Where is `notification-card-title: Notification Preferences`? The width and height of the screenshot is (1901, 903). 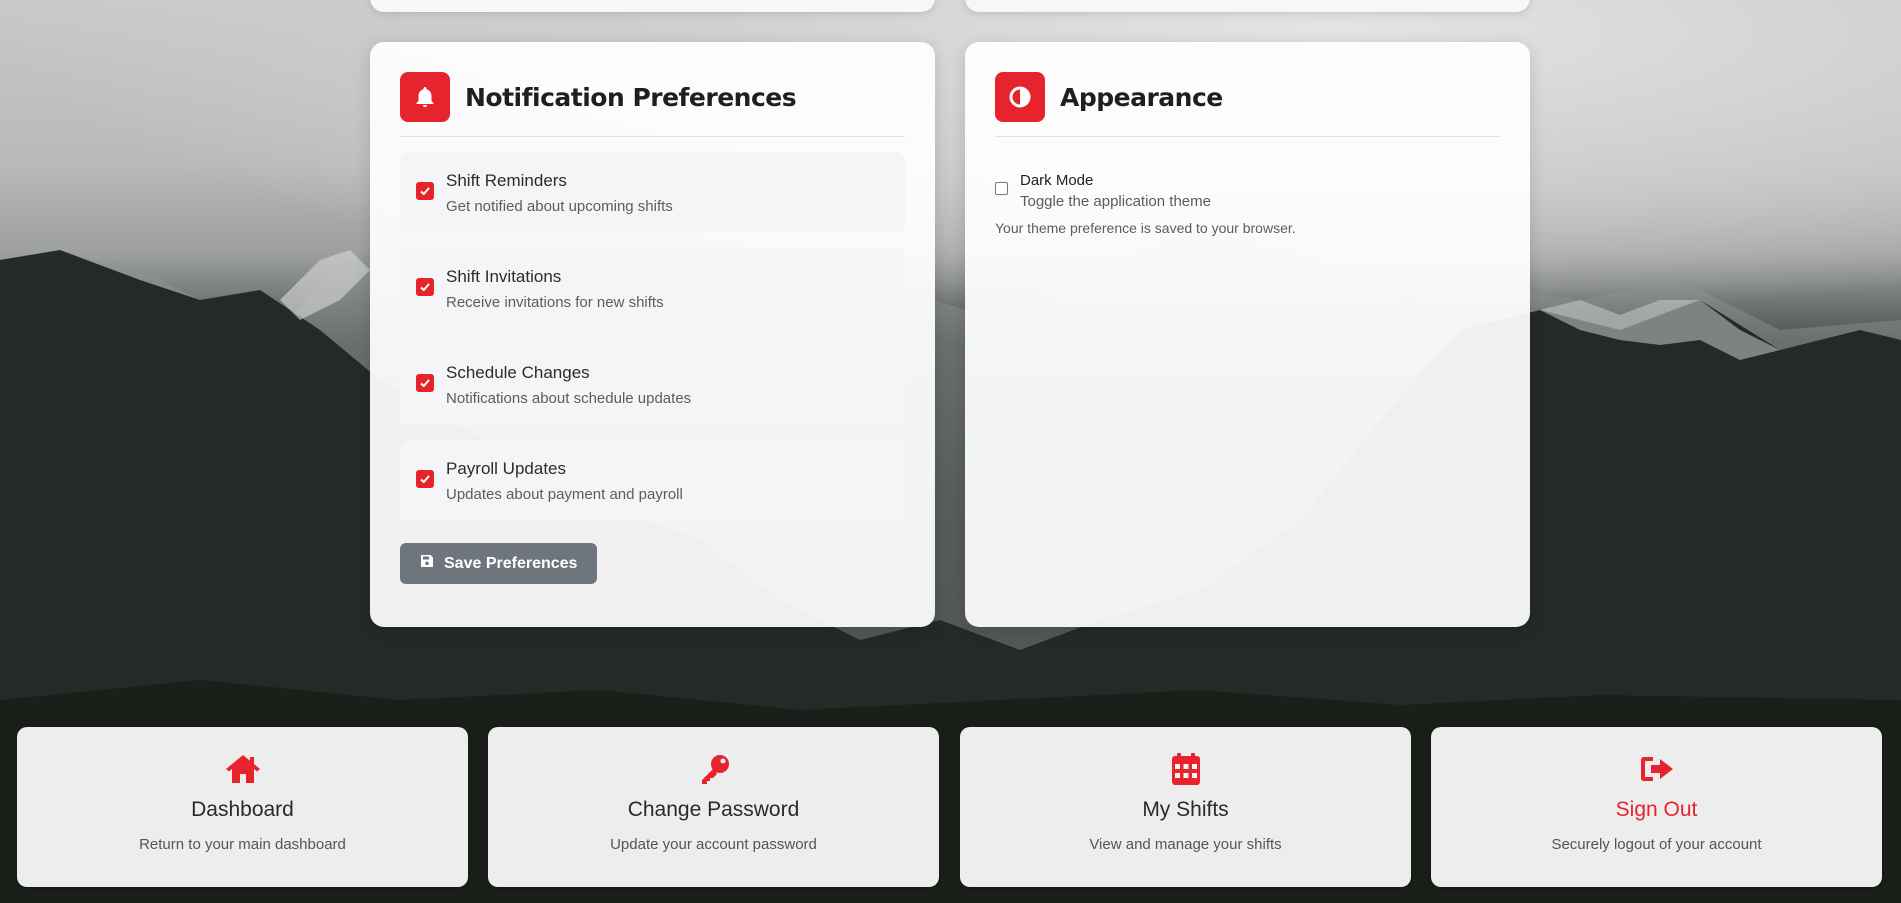 notification-card-title: Notification Preferences is located at coordinates (631, 97).